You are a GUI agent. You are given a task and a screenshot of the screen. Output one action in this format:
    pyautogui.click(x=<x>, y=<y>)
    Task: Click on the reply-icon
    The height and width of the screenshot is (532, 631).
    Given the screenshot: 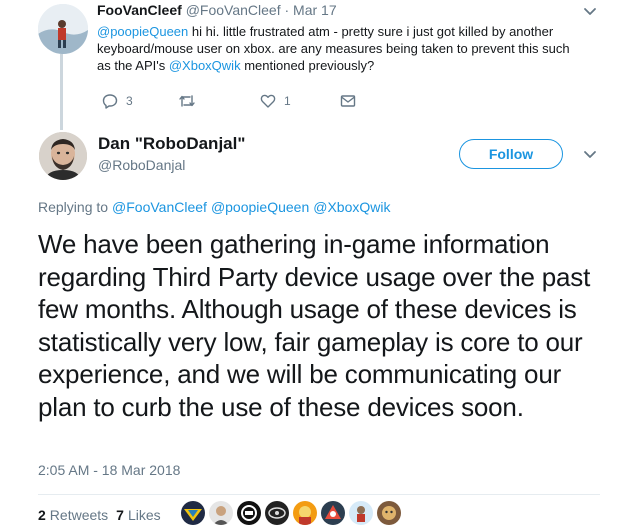 What is the action you would take?
    pyautogui.click(x=110, y=101)
    